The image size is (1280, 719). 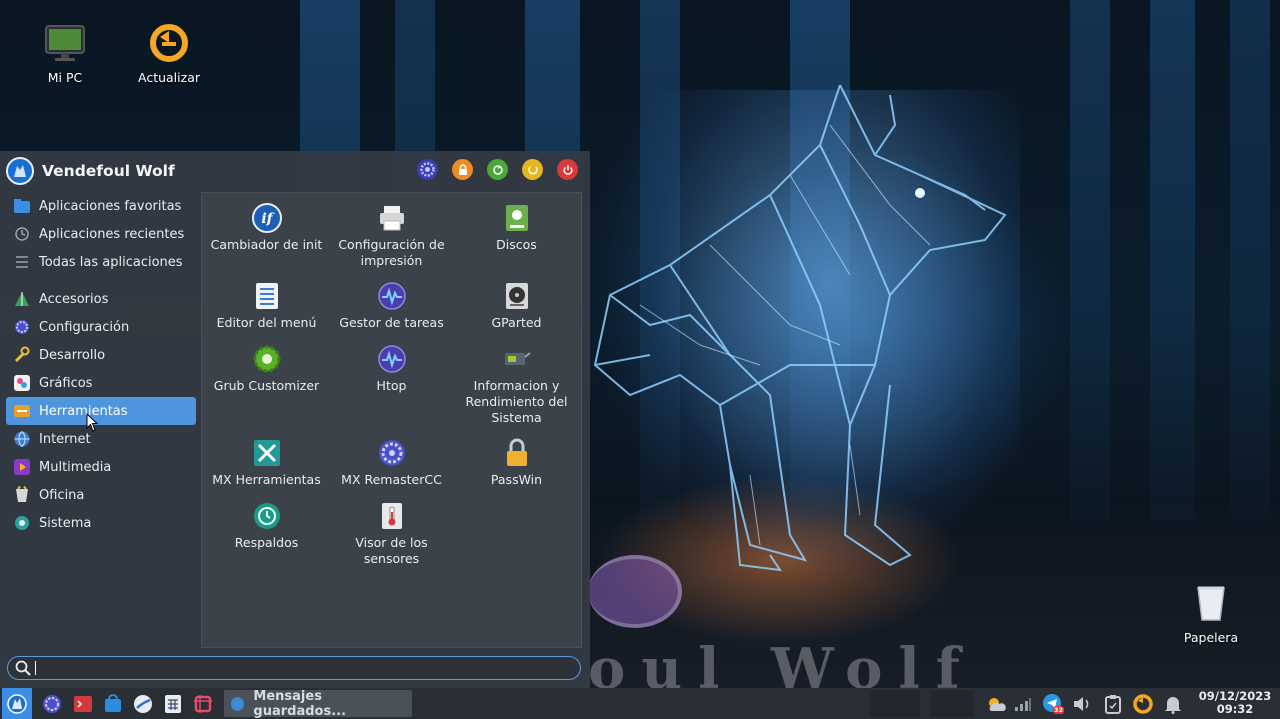 What do you see at coordinates (1211, 613) in the screenshot?
I see `desktop-icon-papelera: Papelera` at bounding box center [1211, 613].